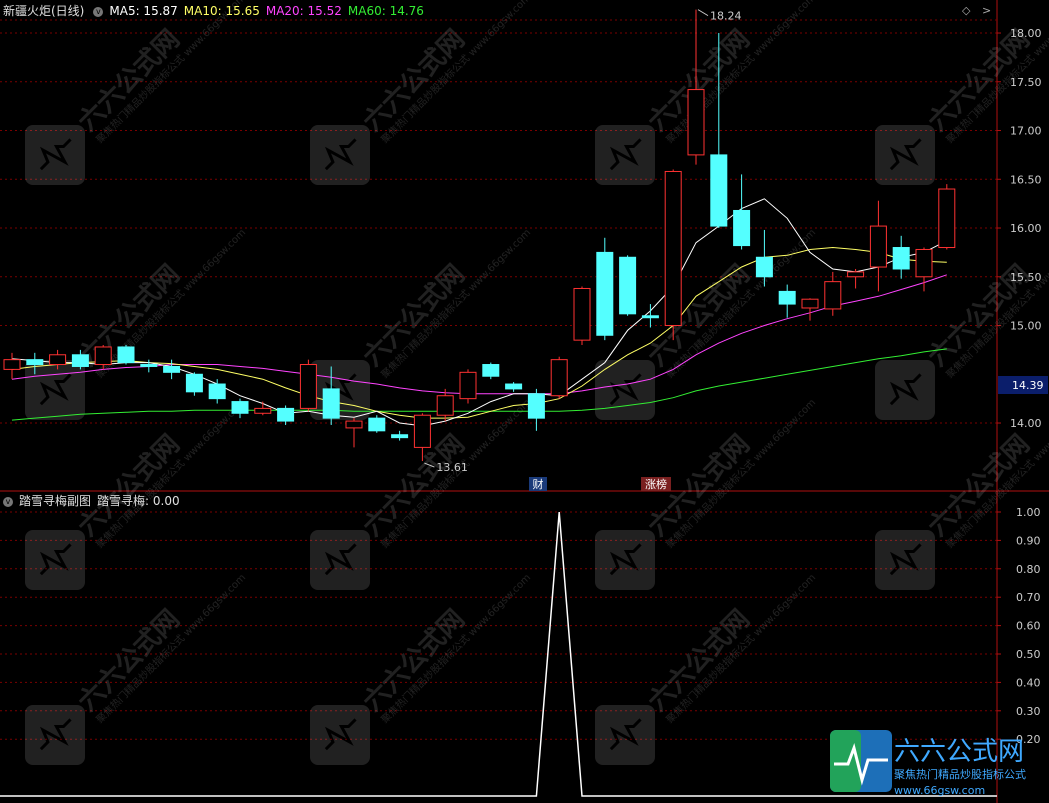 The height and width of the screenshot is (803, 1049). I want to click on sub-indicator-value: 踏雪寻梅: 0.00, so click(138, 501).